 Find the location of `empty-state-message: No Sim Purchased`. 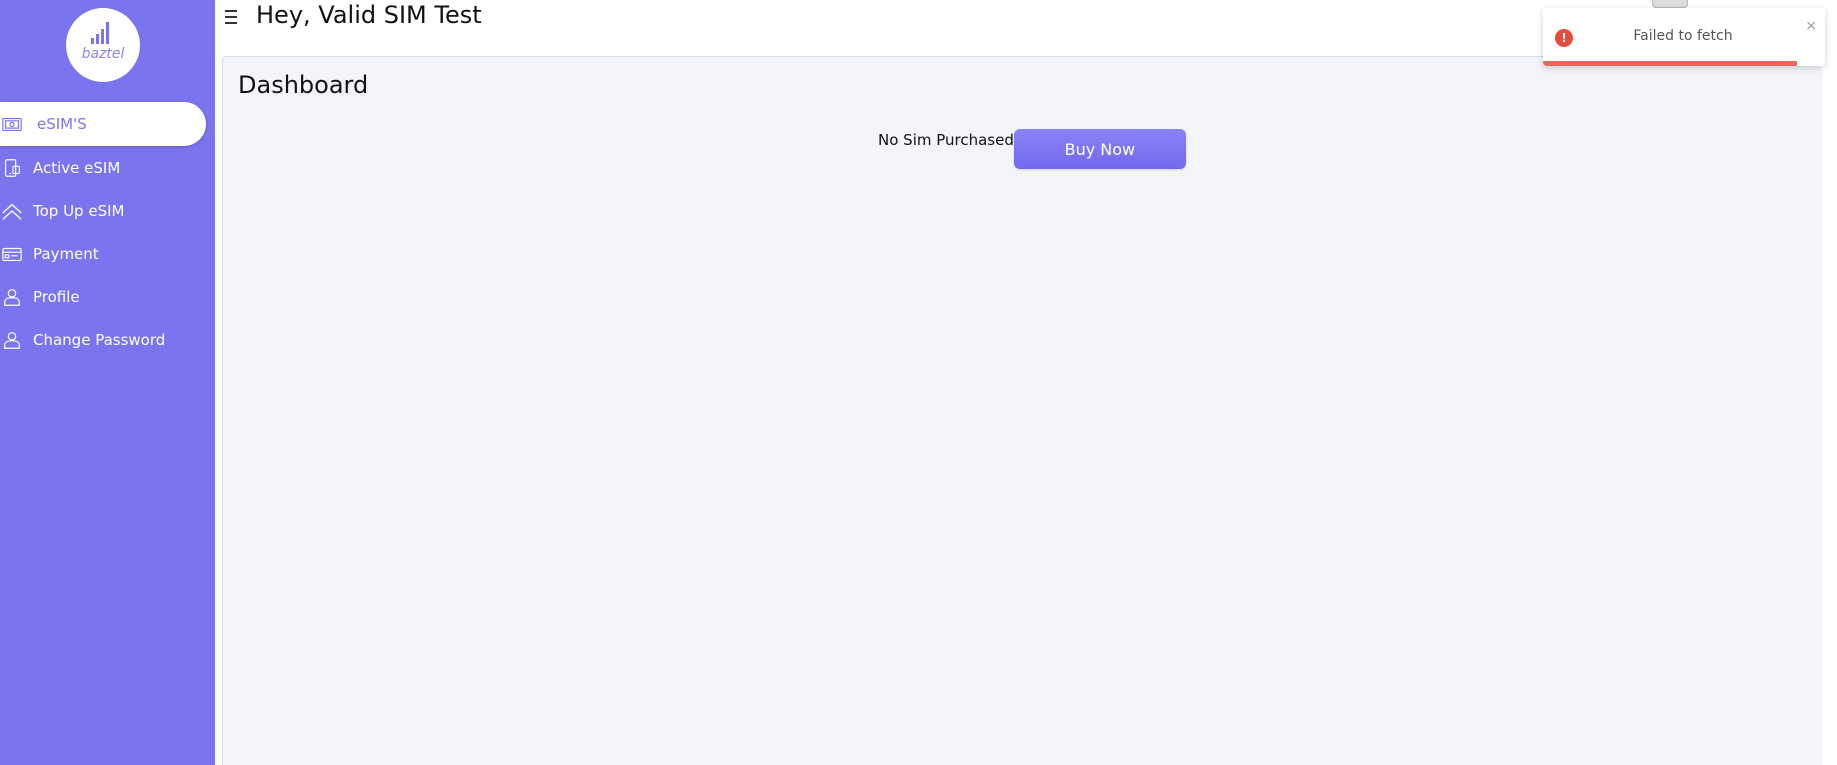

empty-state-message: No Sim Purchased is located at coordinates (946, 140).